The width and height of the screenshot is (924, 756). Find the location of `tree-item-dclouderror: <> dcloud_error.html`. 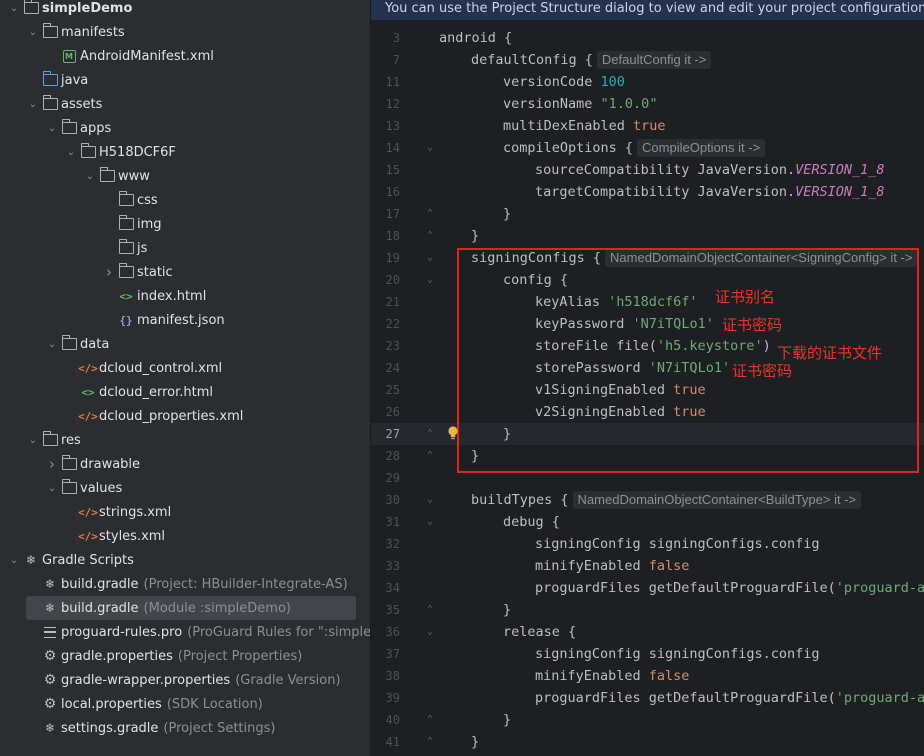

tree-item-dclouderror: <> dcloud_error.html is located at coordinates (185, 392).